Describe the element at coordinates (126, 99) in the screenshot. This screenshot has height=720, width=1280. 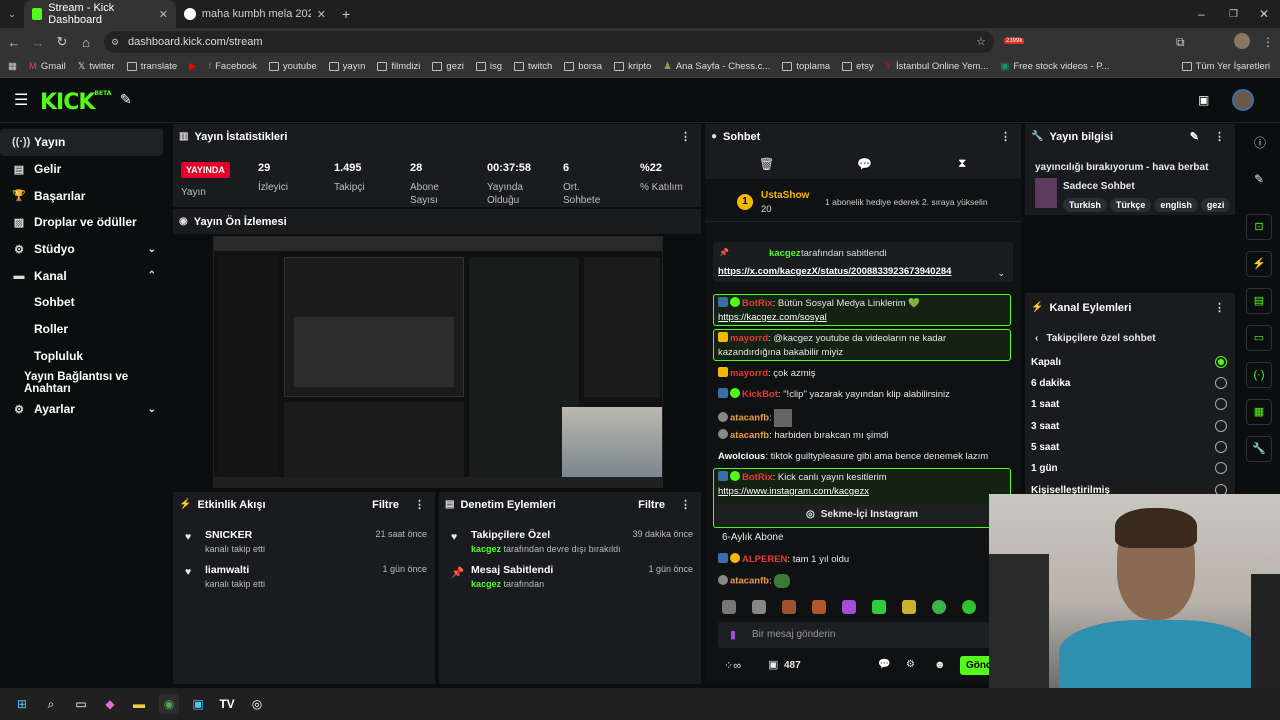
I see `pin-tool-icon: ✎` at that location.